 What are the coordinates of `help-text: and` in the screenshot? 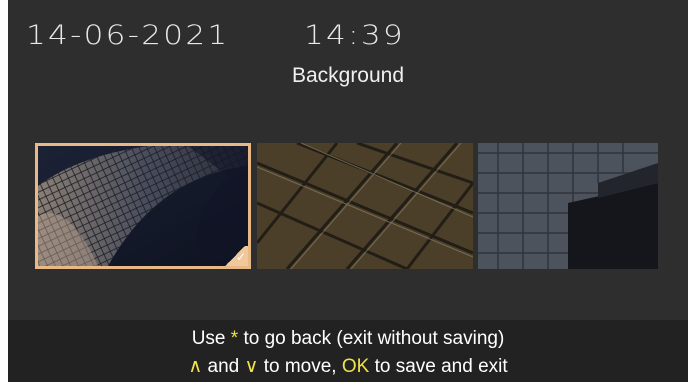 It's located at (223, 366).